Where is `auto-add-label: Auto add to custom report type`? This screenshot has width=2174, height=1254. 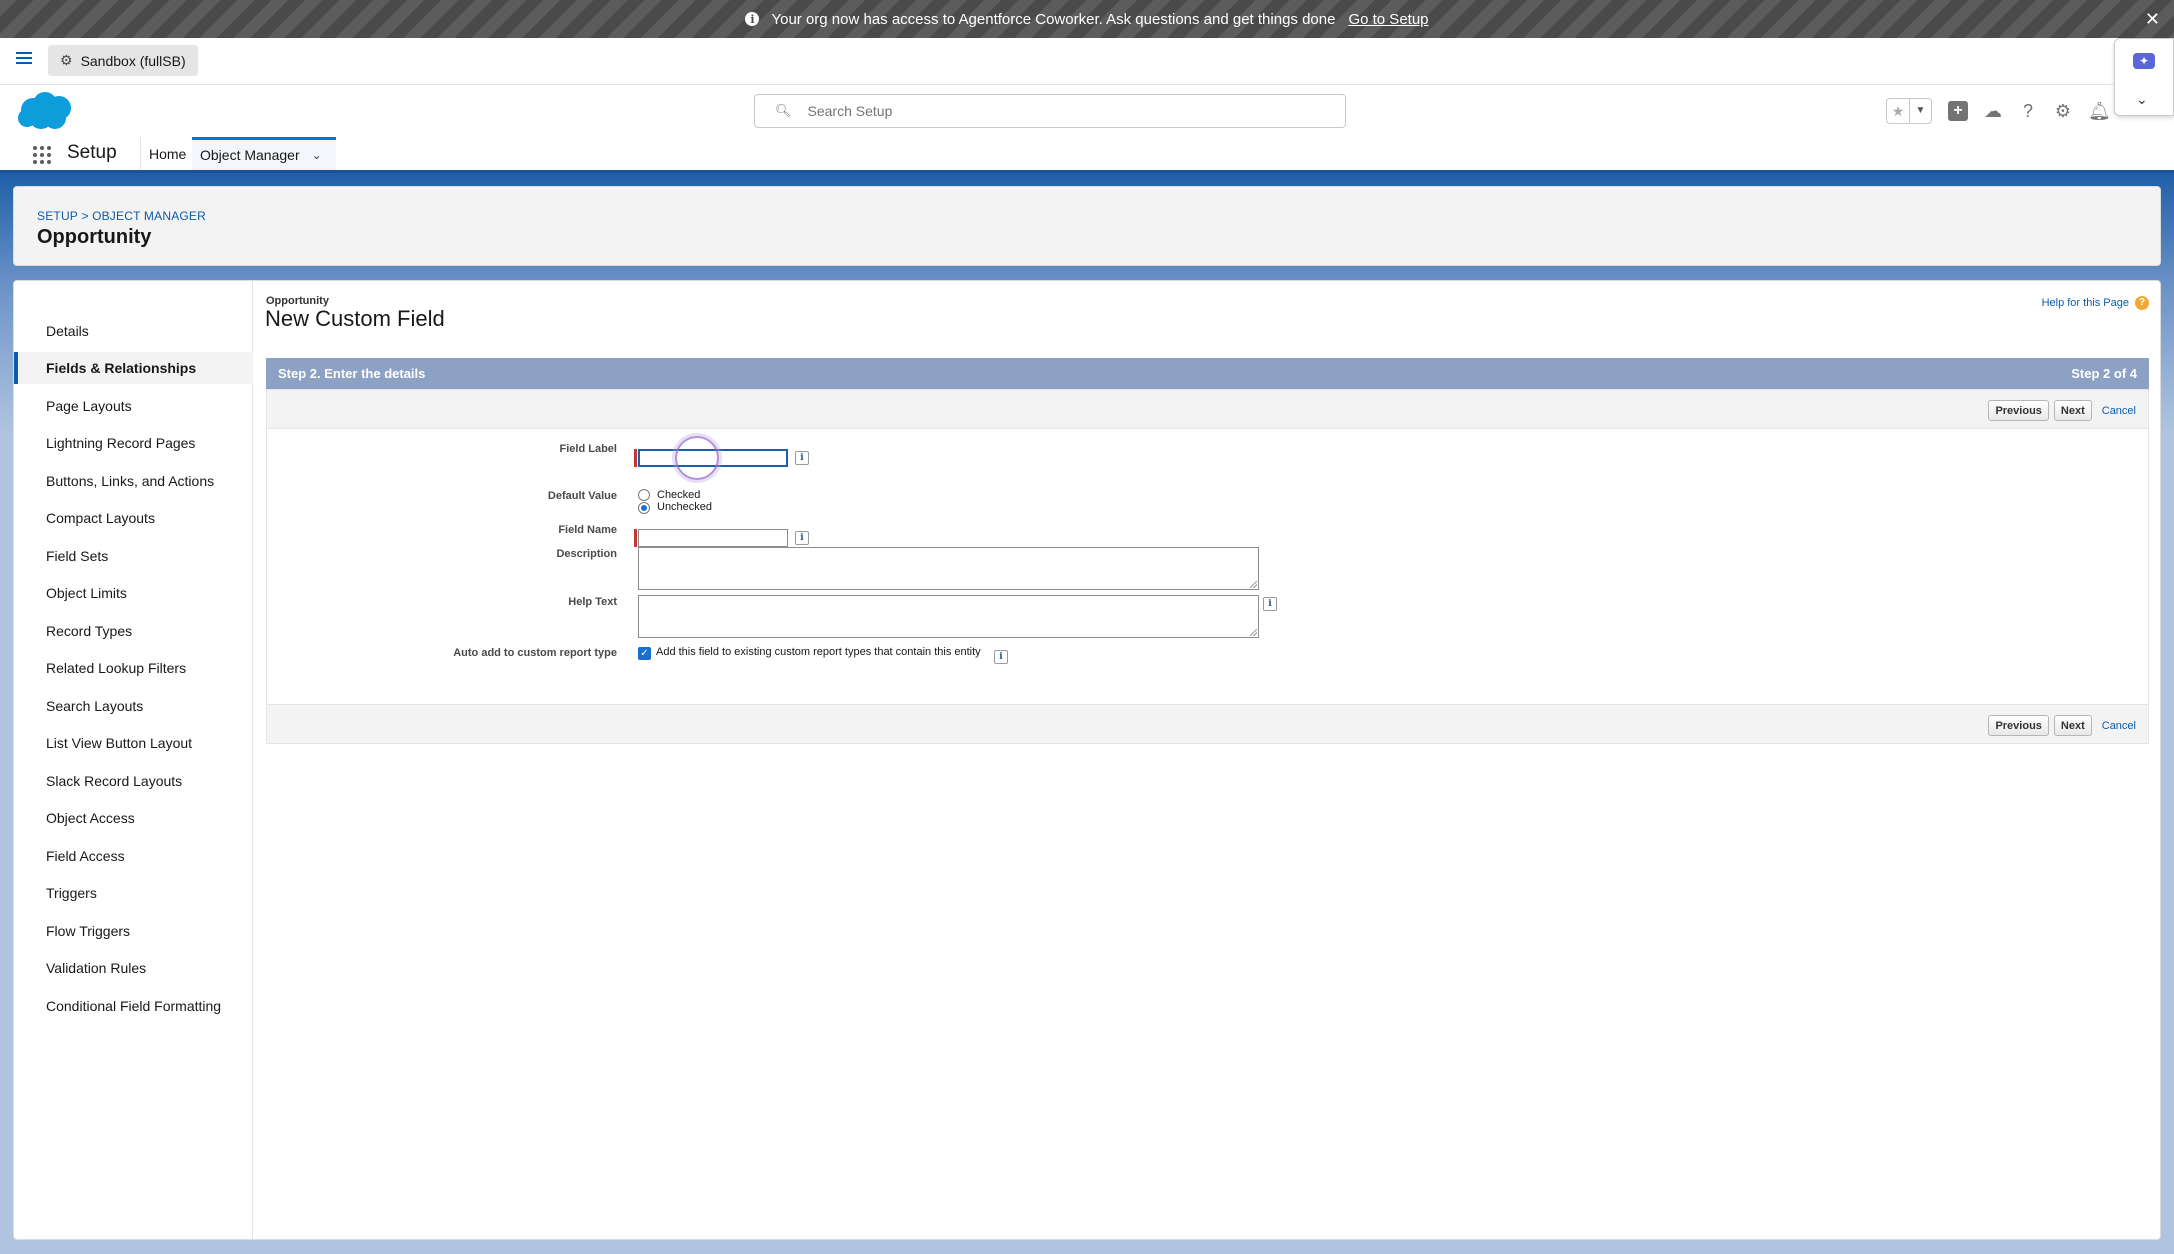 auto-add-label: Auto add to custom report type is located at coordinates (535, 653).